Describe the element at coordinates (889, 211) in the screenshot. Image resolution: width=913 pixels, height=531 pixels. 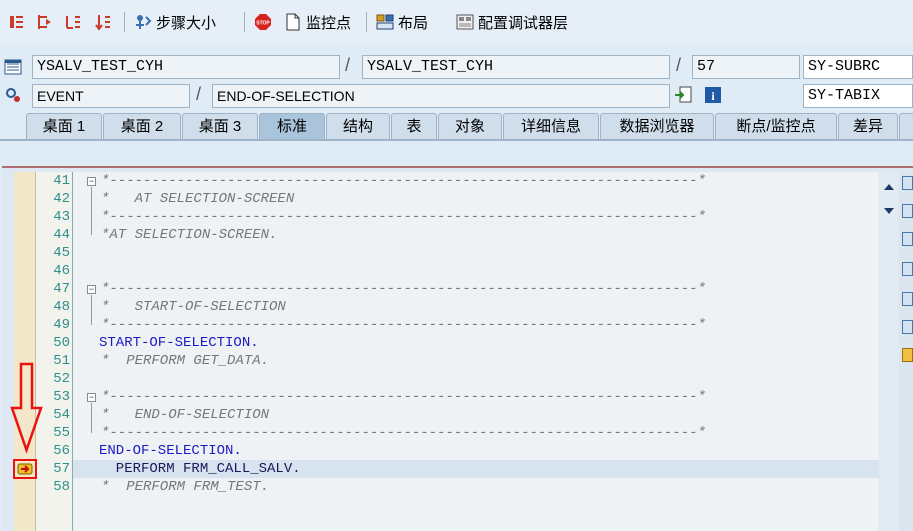
I see `scroll-down-arrow-icon` at that location.